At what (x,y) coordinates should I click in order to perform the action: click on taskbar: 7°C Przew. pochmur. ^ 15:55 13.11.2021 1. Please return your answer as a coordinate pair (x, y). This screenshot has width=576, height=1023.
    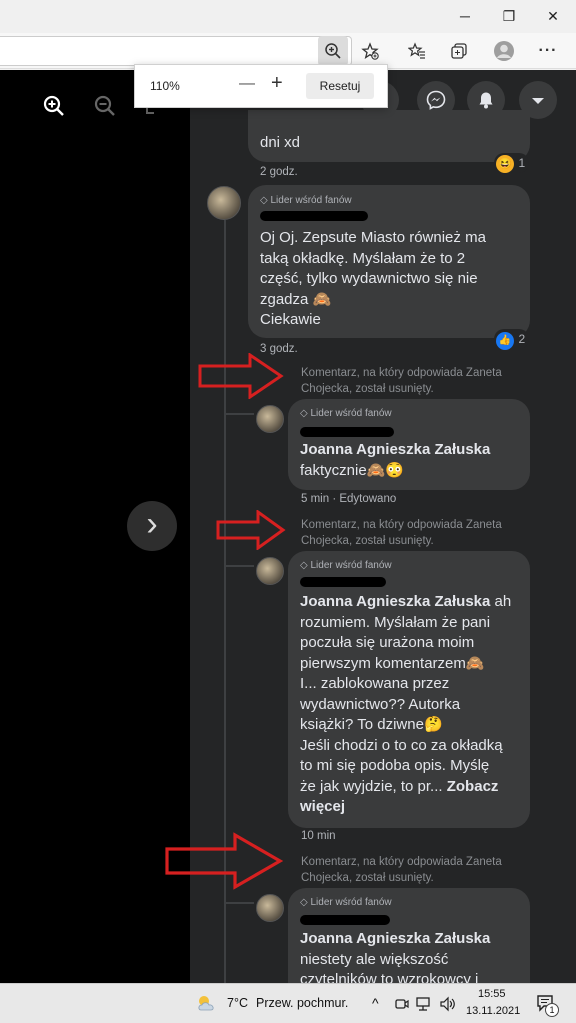
    Looking at the image, I should click on (288, 1003).